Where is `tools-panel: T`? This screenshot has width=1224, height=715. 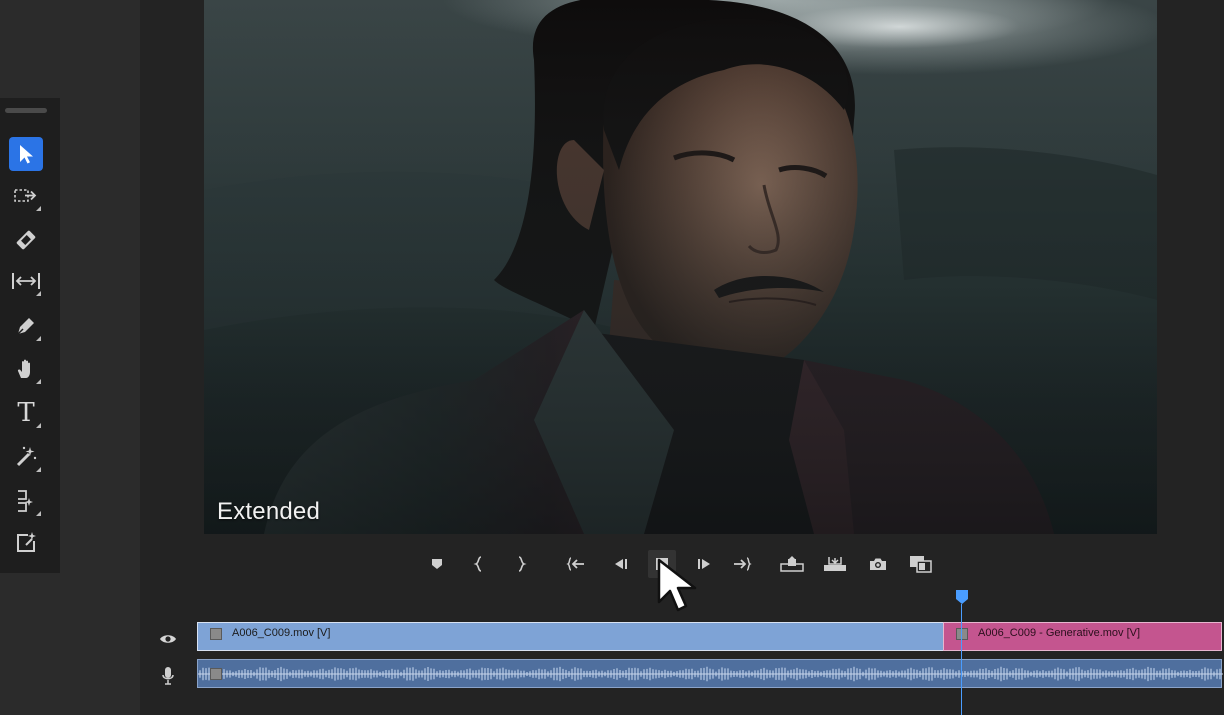 tools-panel: T is located at coordinates (30, 335).